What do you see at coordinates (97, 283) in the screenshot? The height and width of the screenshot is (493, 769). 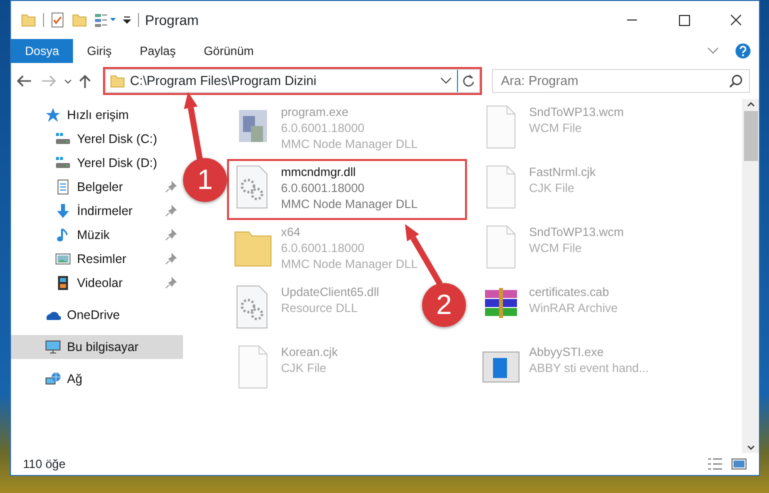 I see `sidebar-item: Videolar` at bounding box center [97, 283].